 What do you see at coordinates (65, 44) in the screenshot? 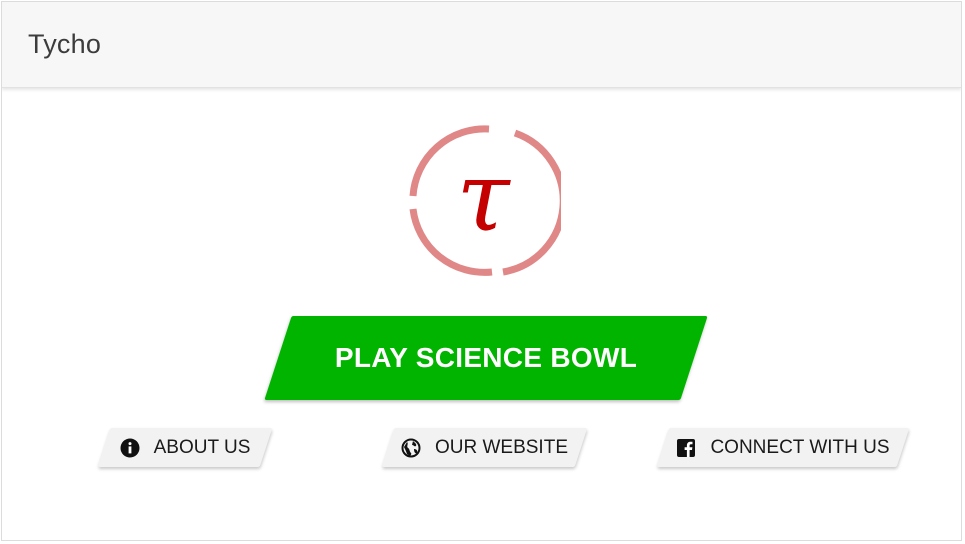
I see `app-title: Tycho` at bounding box center [65, 44].